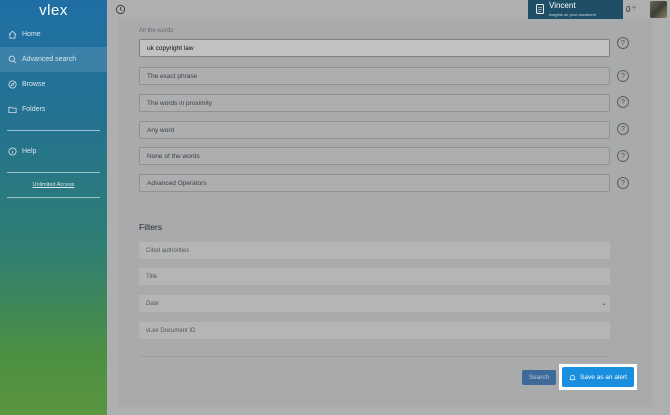 The image size is (670, 415). Describe the element at coordinates (53, 197) in the screenshot. I see `sidebar-divider` at that location.